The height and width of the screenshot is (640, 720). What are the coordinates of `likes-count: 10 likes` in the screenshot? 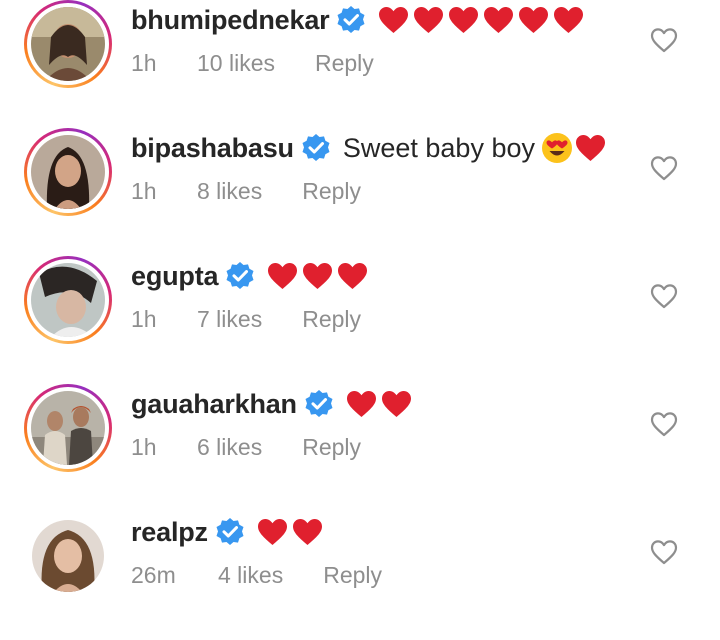 It's located at (236, 63).